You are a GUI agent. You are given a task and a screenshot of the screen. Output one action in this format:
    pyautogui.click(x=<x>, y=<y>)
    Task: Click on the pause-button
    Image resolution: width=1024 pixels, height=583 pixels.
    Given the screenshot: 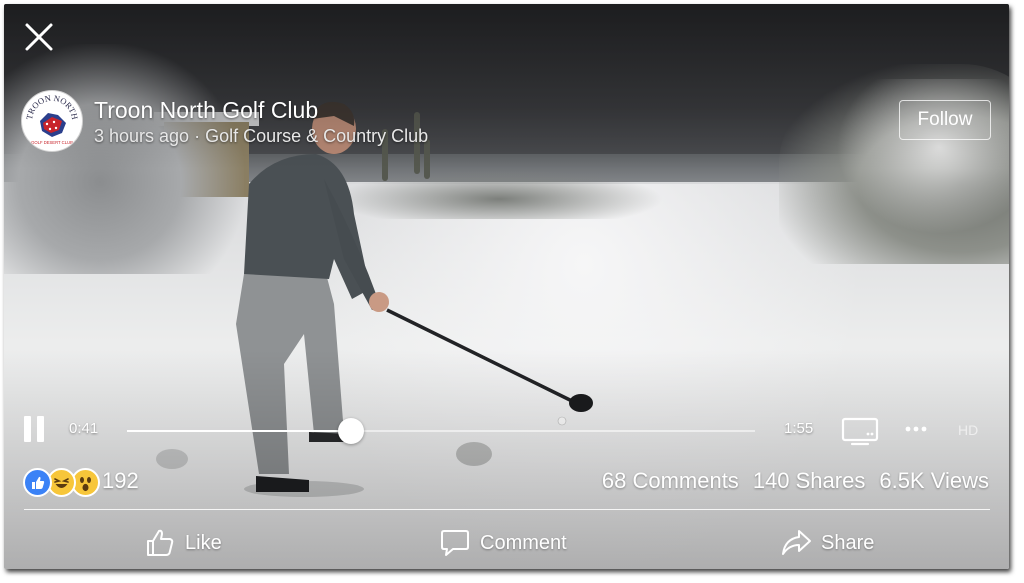 What is the action you would take?
    pyautogui.click(x=35, y=429)
    